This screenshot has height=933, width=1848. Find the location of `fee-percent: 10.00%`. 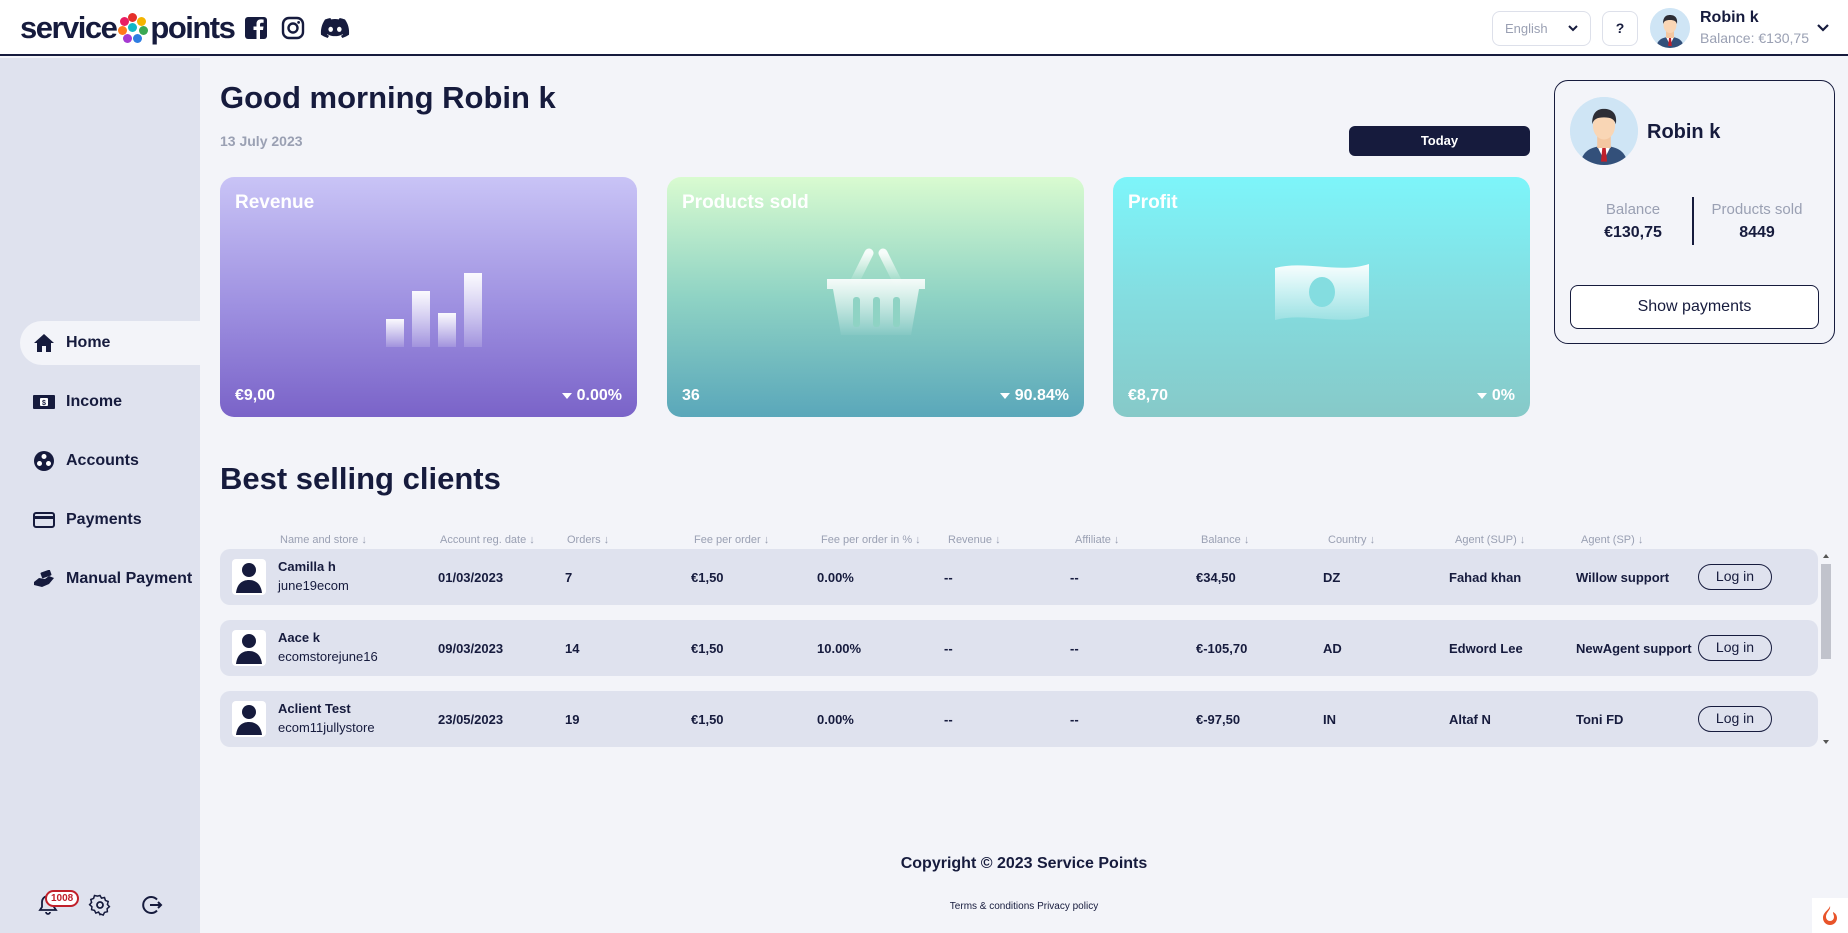

fee-percent: 10.00% is located at coordinates (839, 648).